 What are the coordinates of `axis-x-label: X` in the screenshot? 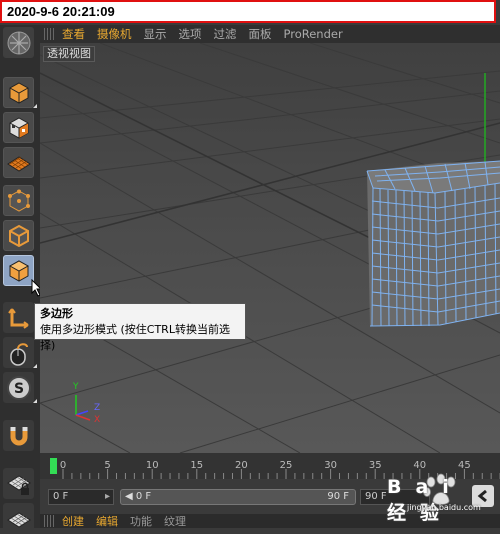 It's located at (97, 420).